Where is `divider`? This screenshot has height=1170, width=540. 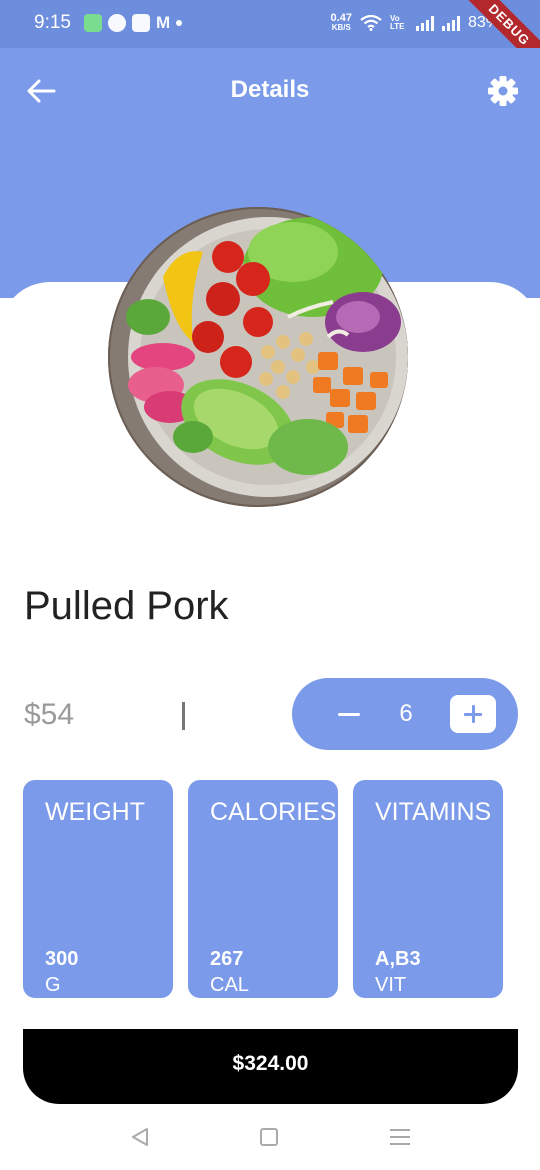 divider is located at coordinates (183, 716).